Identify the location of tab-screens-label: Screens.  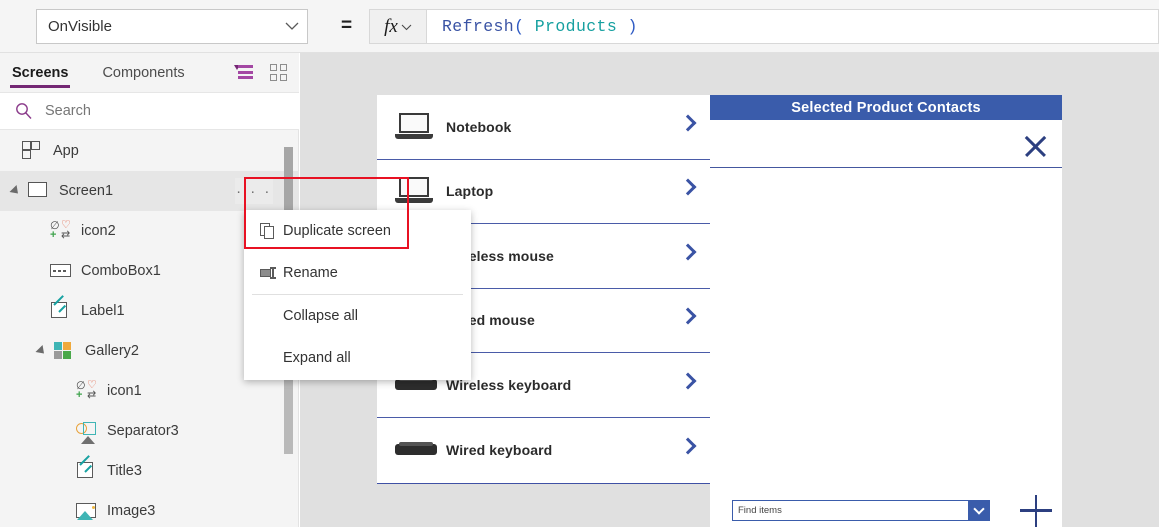
(40, 72).